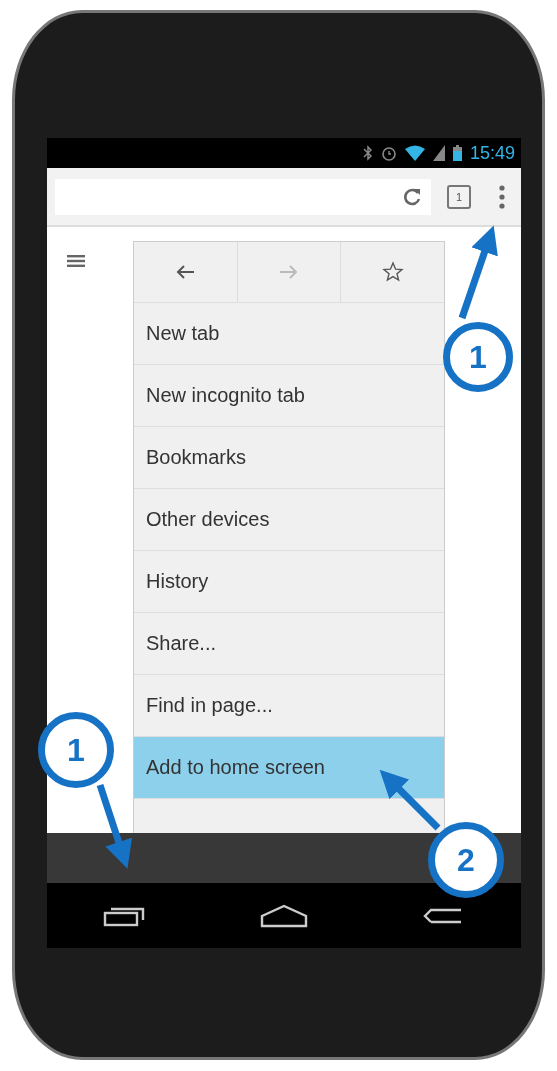 The width and height of the screenshot is (557, 1071). Describe the element at coordinates (289, 334) in the screenshot. I see `menu-item: New tab` at that location.